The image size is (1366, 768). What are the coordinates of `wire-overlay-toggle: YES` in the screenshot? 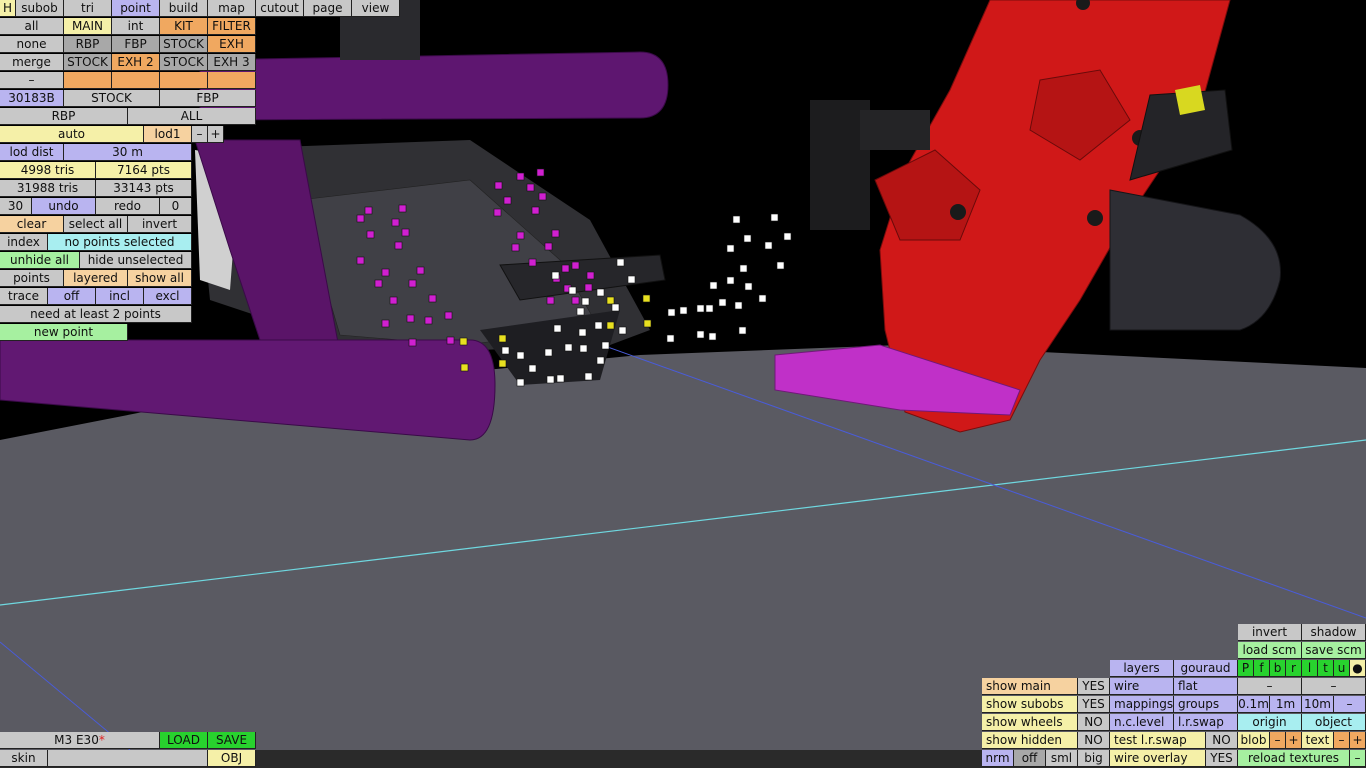 It's located at (1222, 758).